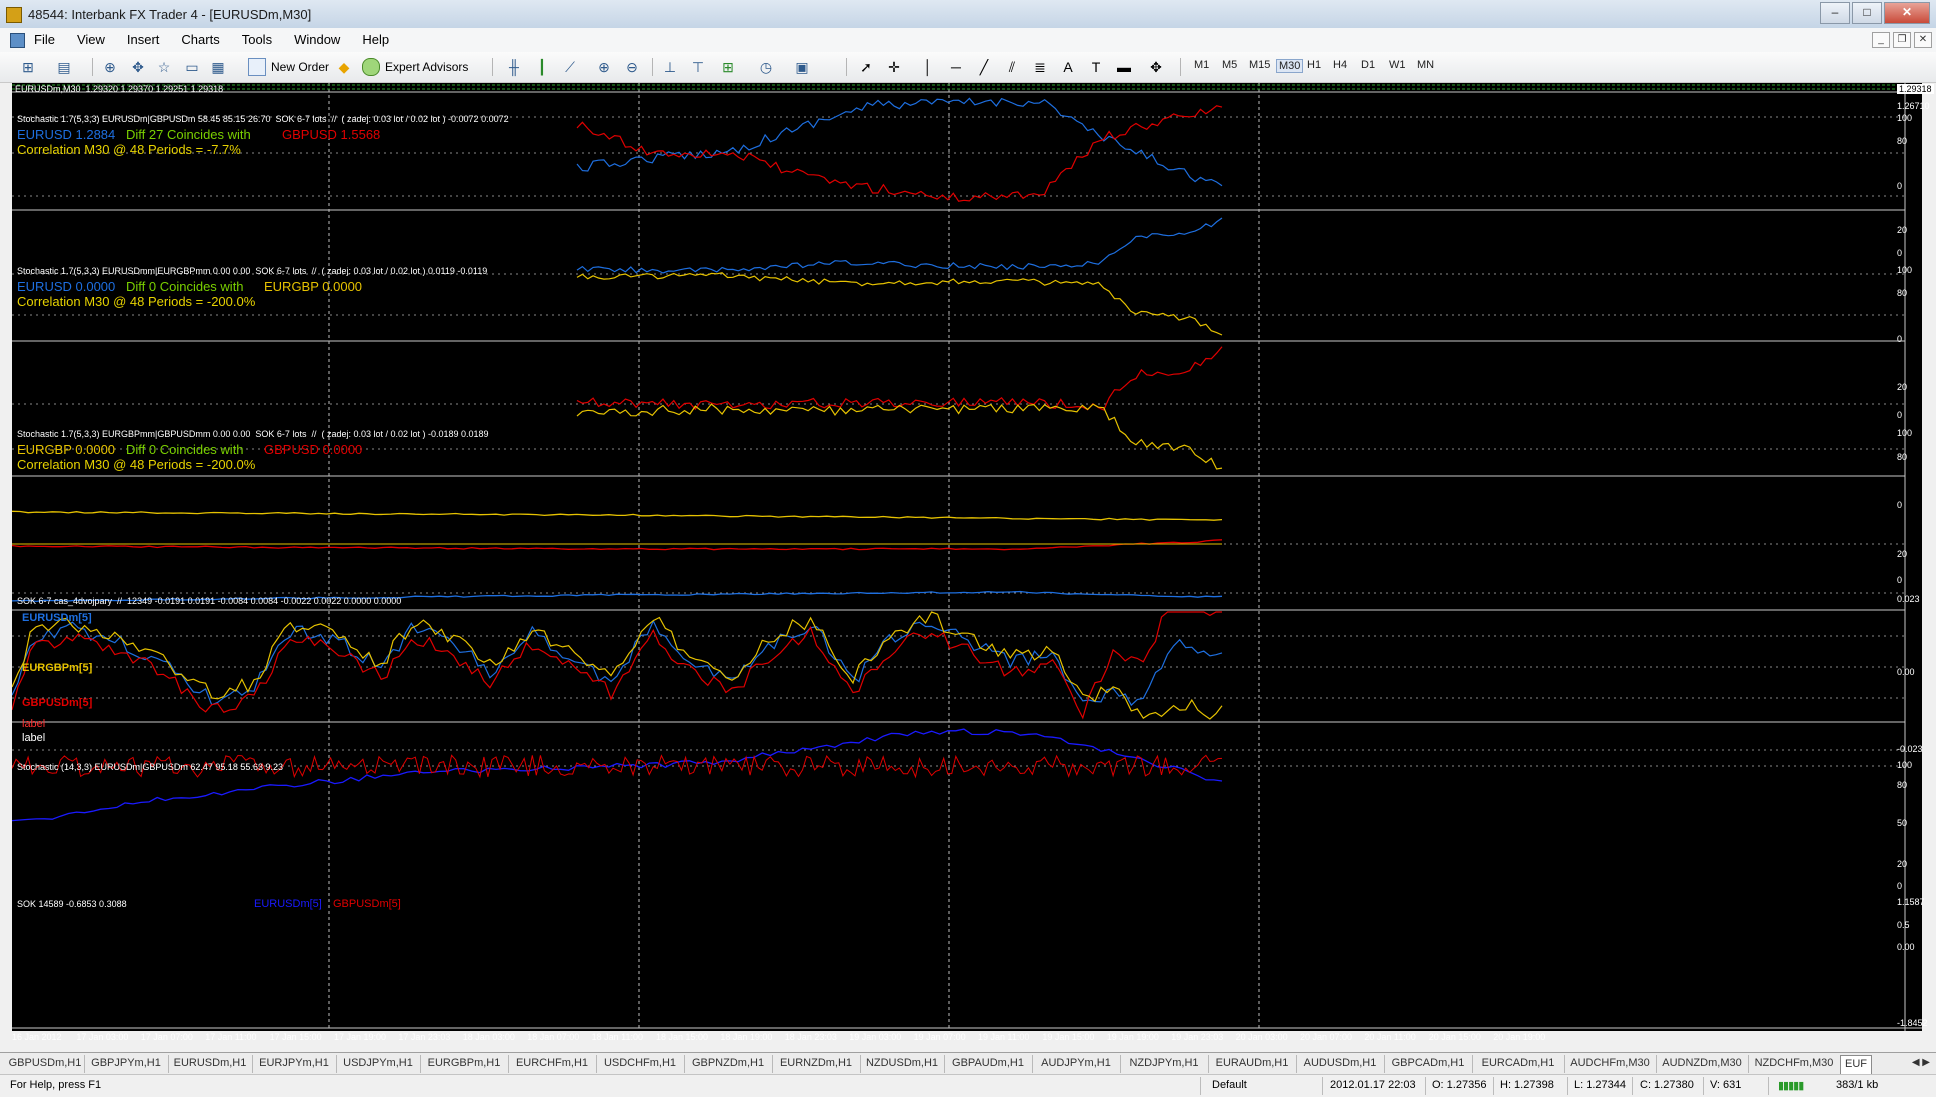  I want to click on text-label-icon: T, so click(1096, 67).